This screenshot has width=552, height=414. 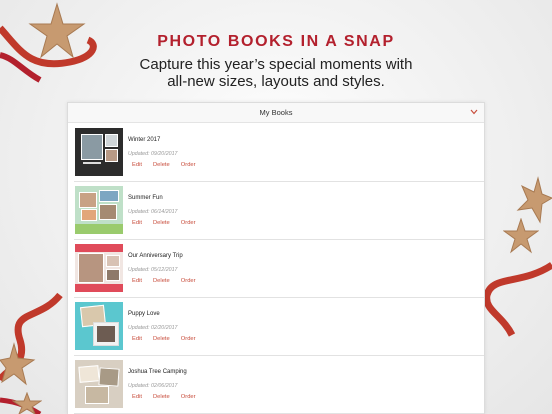 I want to click on hero-title: PHOTO BOOKS IN A SNAP, so click(x=276, y=41).